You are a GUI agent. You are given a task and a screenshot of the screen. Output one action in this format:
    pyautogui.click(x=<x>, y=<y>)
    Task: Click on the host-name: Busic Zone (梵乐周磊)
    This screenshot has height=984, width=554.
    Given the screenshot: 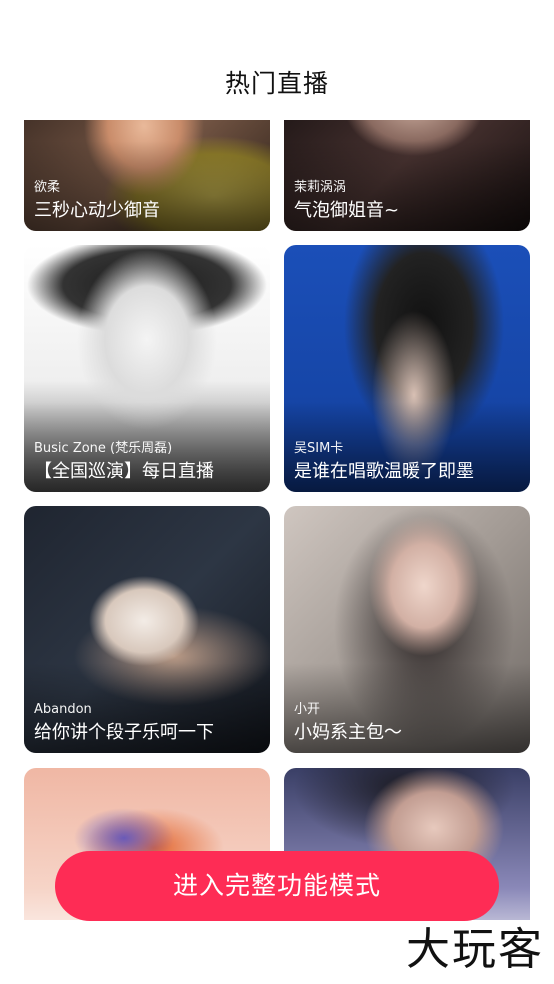 What is the action you would take?
    pyautogui.click(x=103, y=448)
    